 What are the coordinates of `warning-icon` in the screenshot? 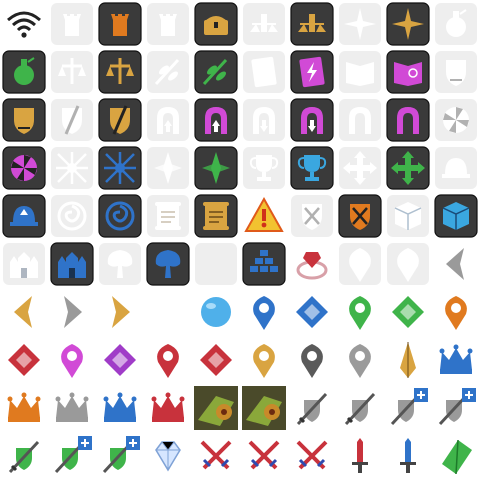 It's located at (264, 214).